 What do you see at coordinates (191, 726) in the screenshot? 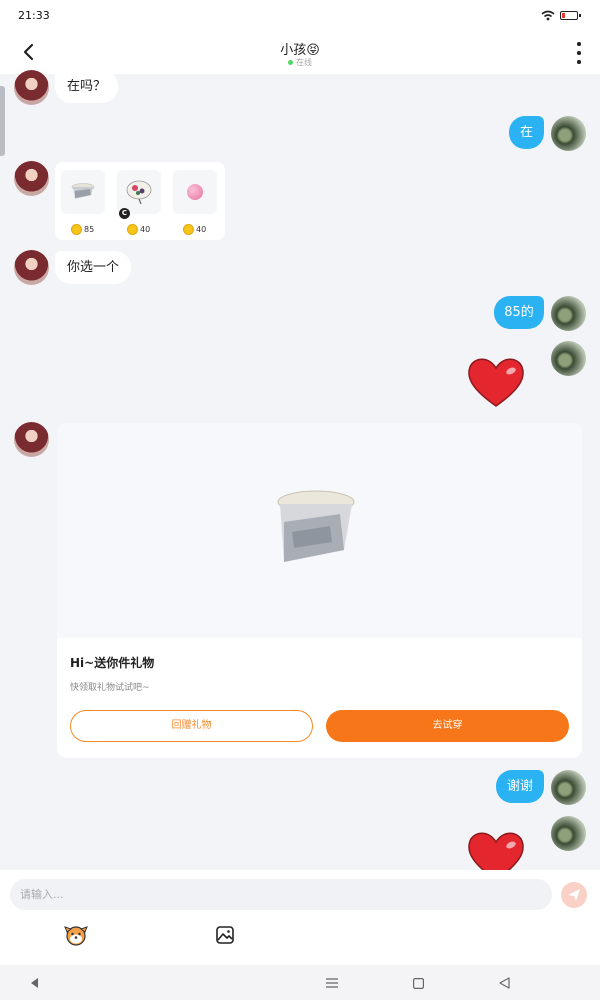
I see `return-gift-button: 回赠礼物` at bounding box center [191, 726].